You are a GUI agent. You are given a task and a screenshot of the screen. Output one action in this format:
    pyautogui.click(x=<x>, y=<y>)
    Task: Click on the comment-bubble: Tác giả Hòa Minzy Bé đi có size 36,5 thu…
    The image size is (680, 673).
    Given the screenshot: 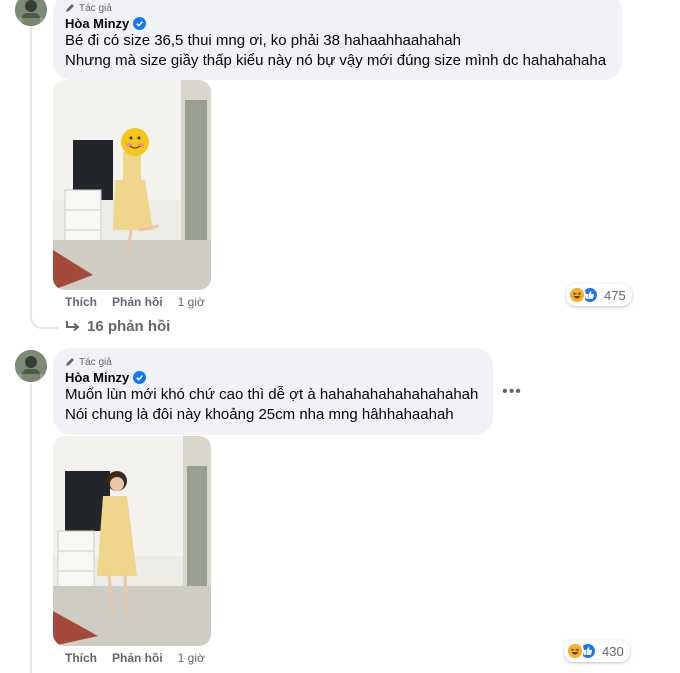 What is the action you would take?
    pyautogui.click(x=337, y=40)
    